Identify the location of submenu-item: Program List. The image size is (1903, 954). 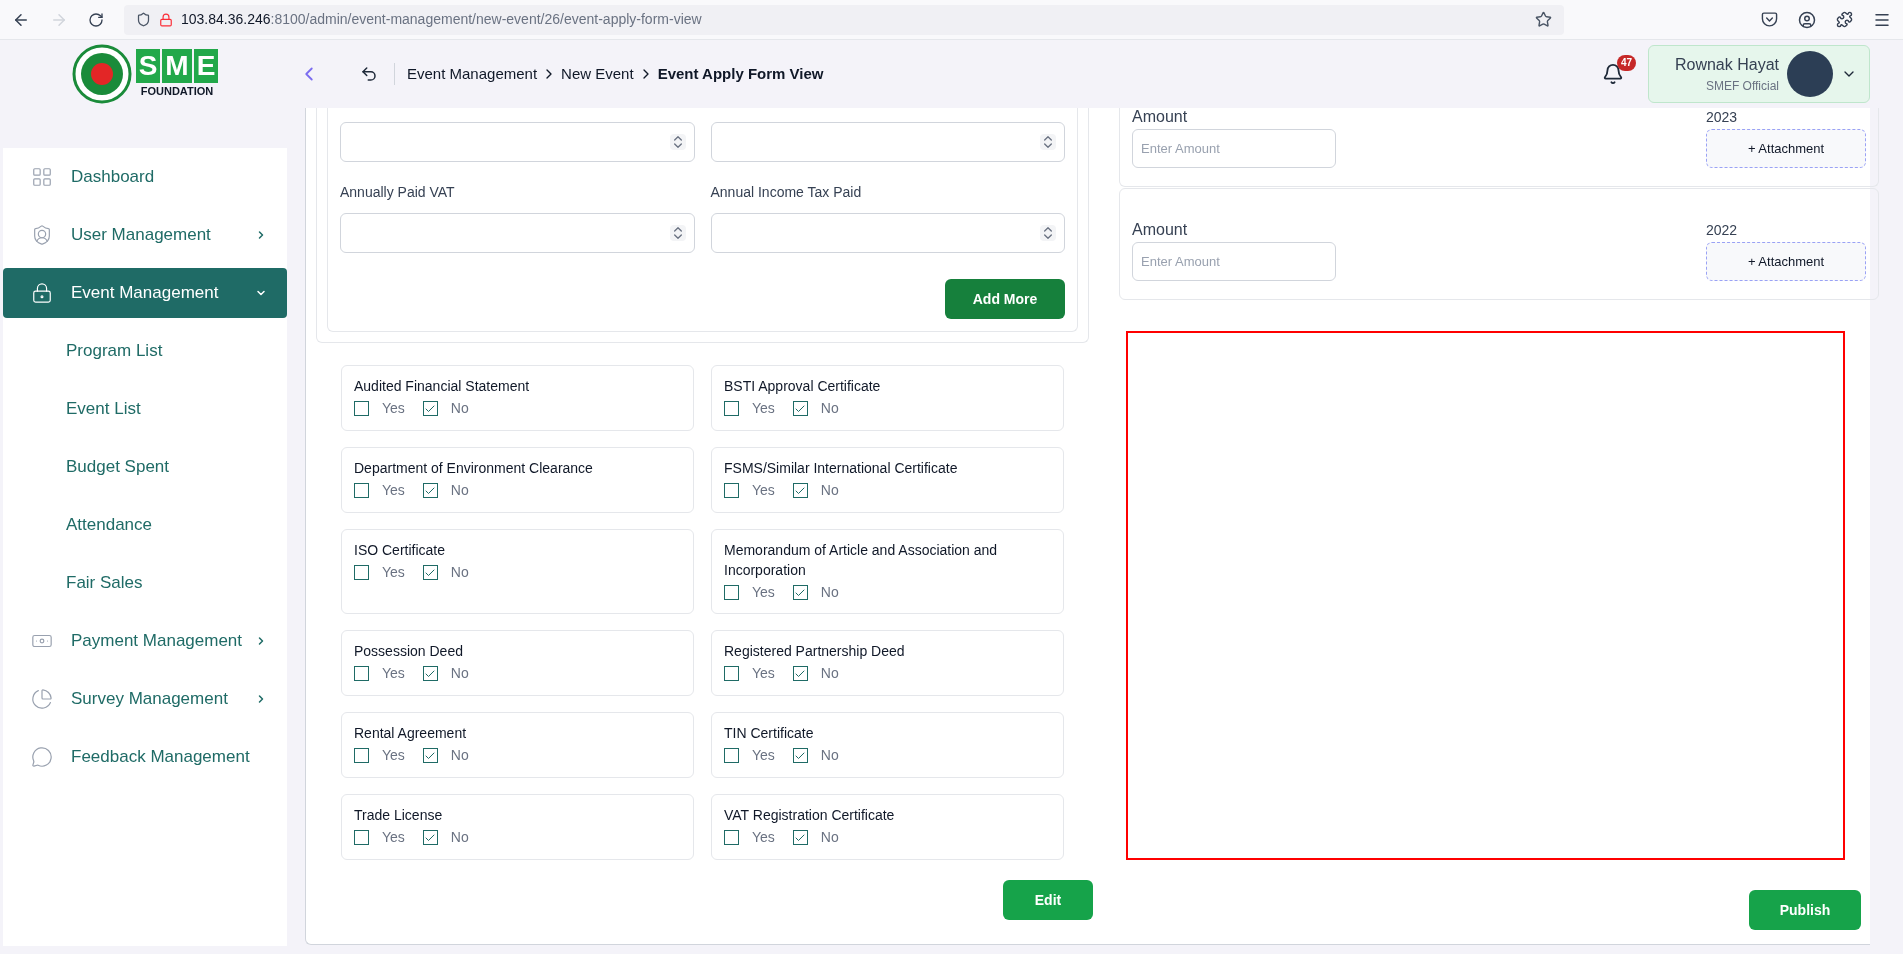
(145, 351).